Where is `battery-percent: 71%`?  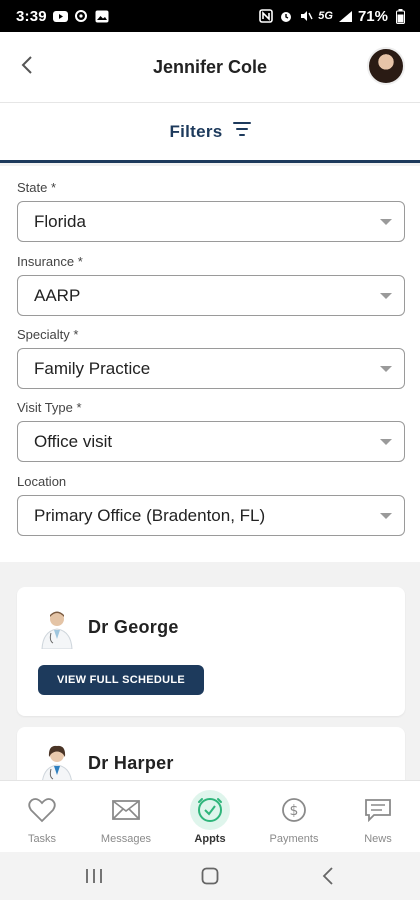
battery-percent: 71% is located at coordinates (372, 16).